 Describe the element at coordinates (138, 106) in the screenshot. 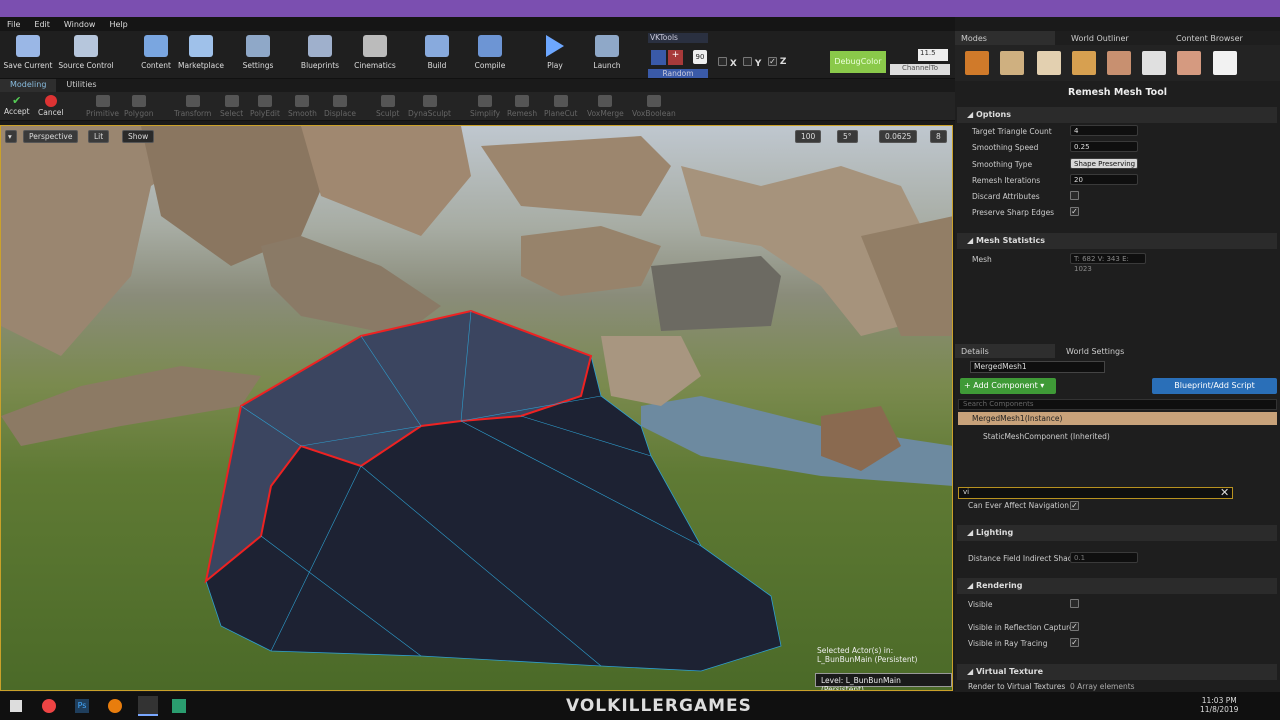

I see `tool-polygon: Polygon` at that location.